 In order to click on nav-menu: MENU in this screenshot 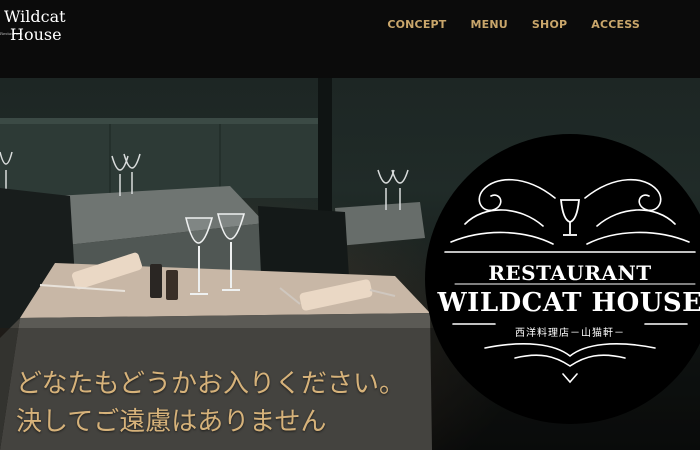, I will do `click(489, 24)`.